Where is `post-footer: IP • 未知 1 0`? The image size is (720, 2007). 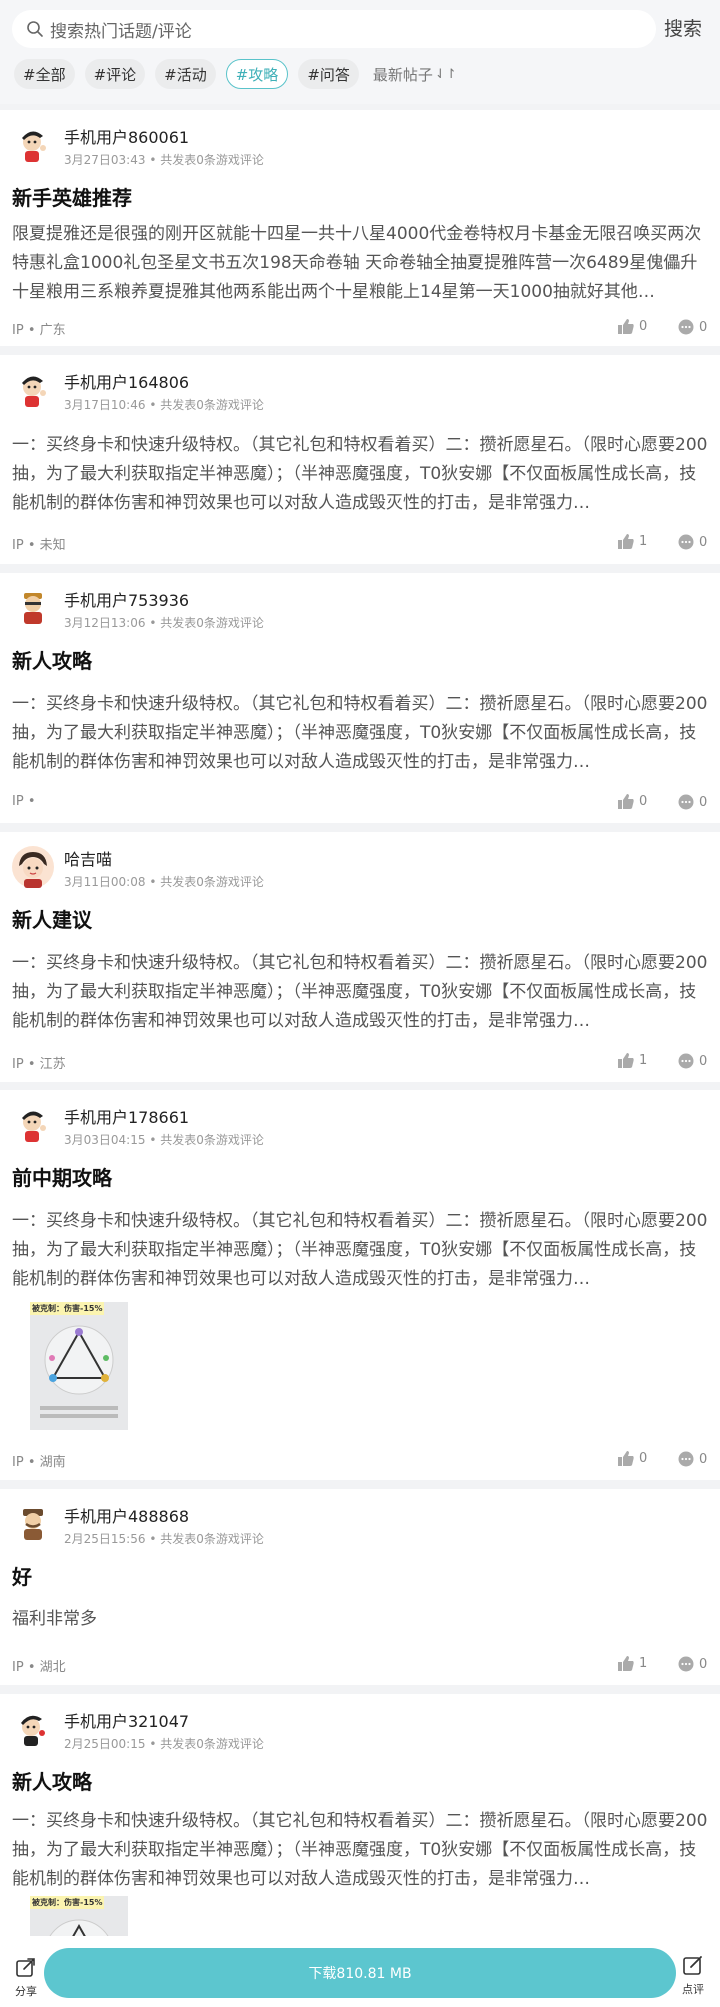 post-footer: IP • 未知 1 0 is located at coordinates (360, 543).